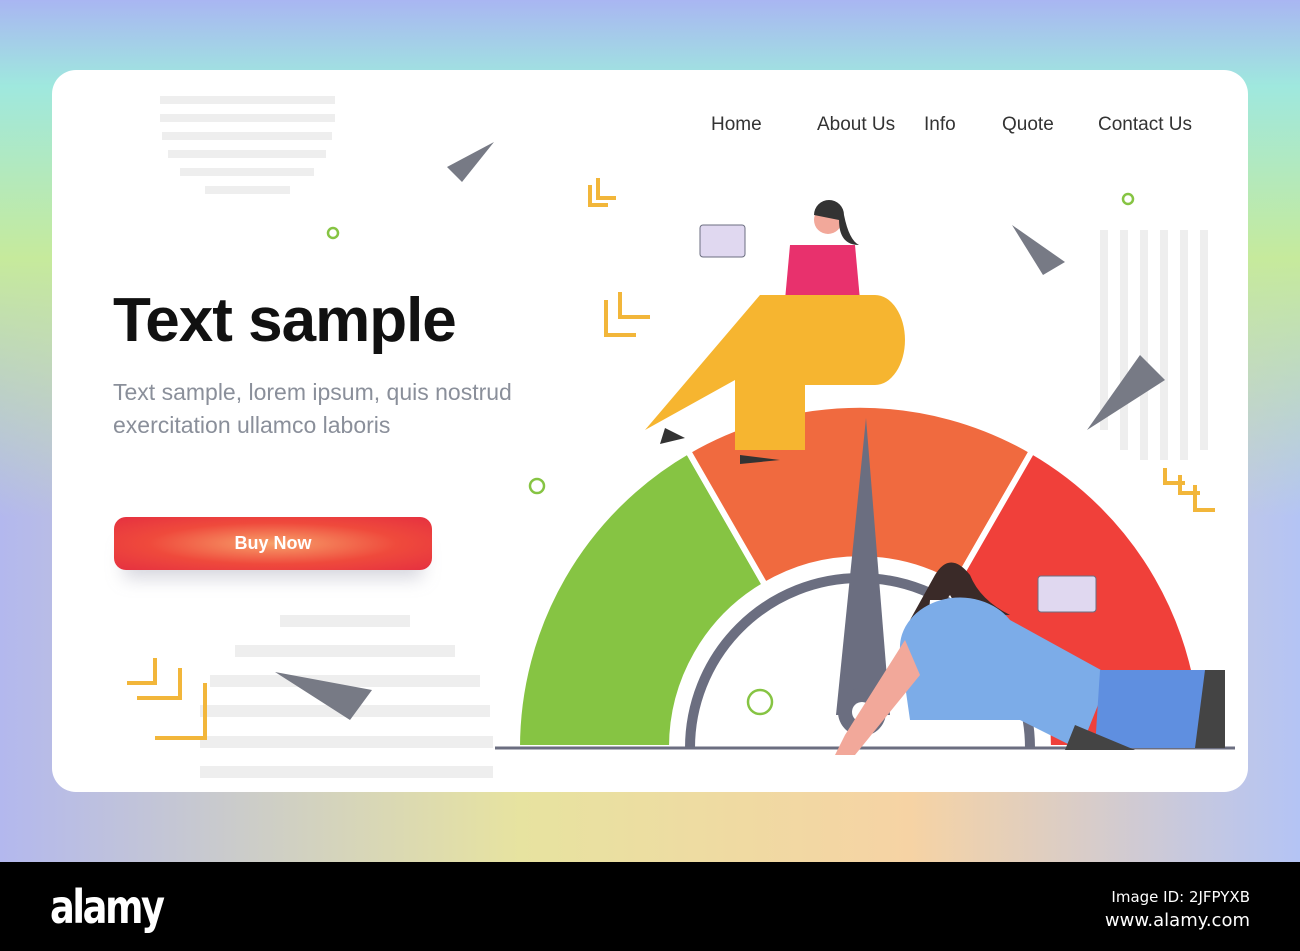  What do you see at coordinates (273, 543) in the screenshot?
I see `buy-now-button: Buy Now` at bounding box center [273, 543].